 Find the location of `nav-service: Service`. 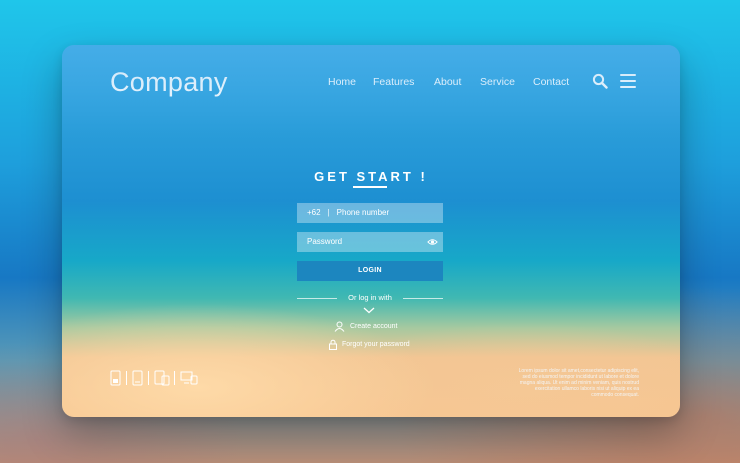

nav-service: Service is located at coordinates (497, 82).